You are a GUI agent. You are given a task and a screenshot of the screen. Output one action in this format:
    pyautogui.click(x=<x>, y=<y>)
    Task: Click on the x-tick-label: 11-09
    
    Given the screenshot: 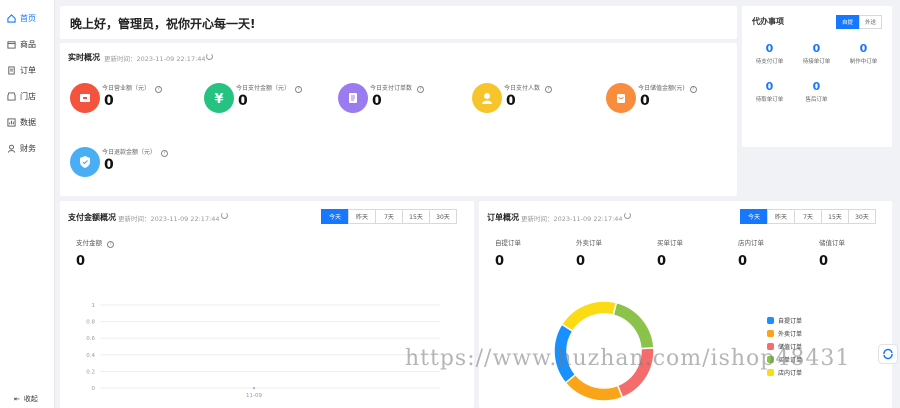 What is the action you would take?
    pyautogui.click(x=254, y=396)
    